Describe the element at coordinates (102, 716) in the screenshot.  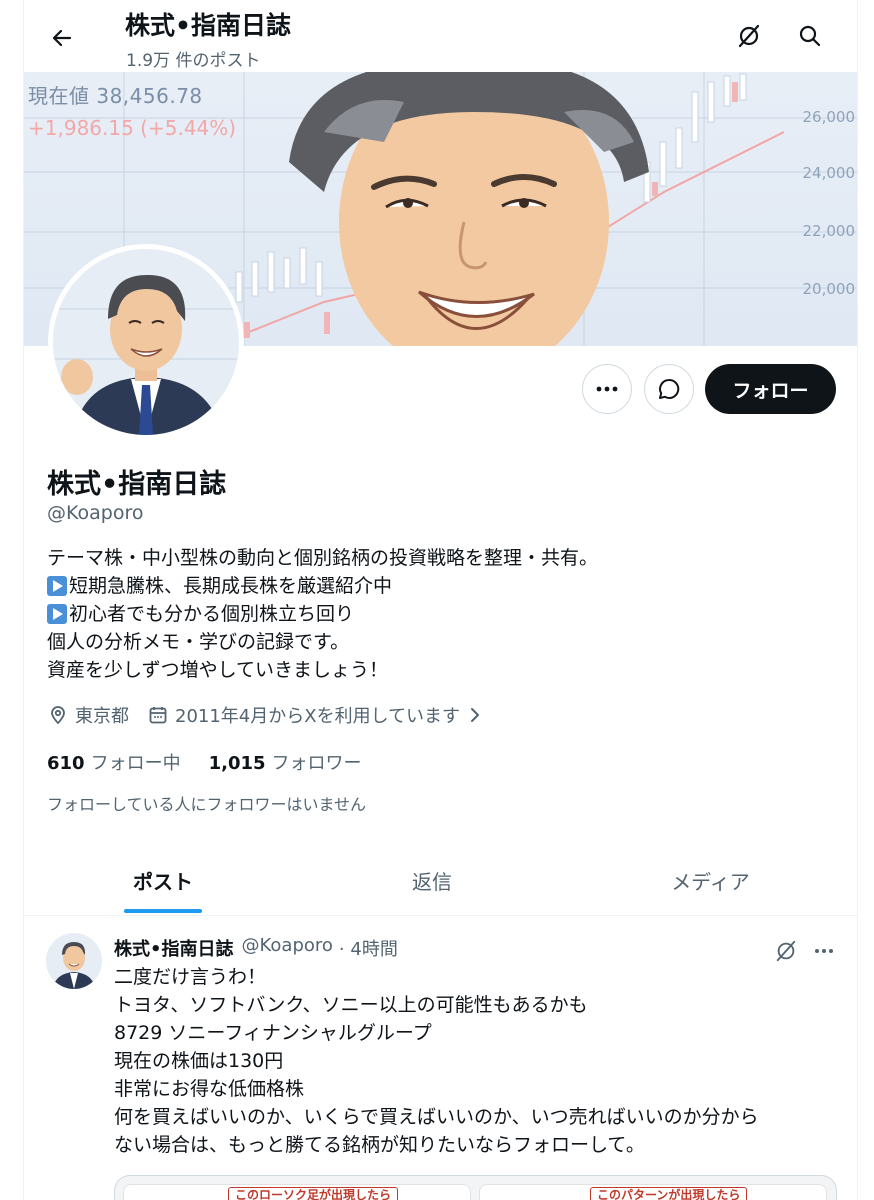
I see `profile-location: 東京都` at that location.